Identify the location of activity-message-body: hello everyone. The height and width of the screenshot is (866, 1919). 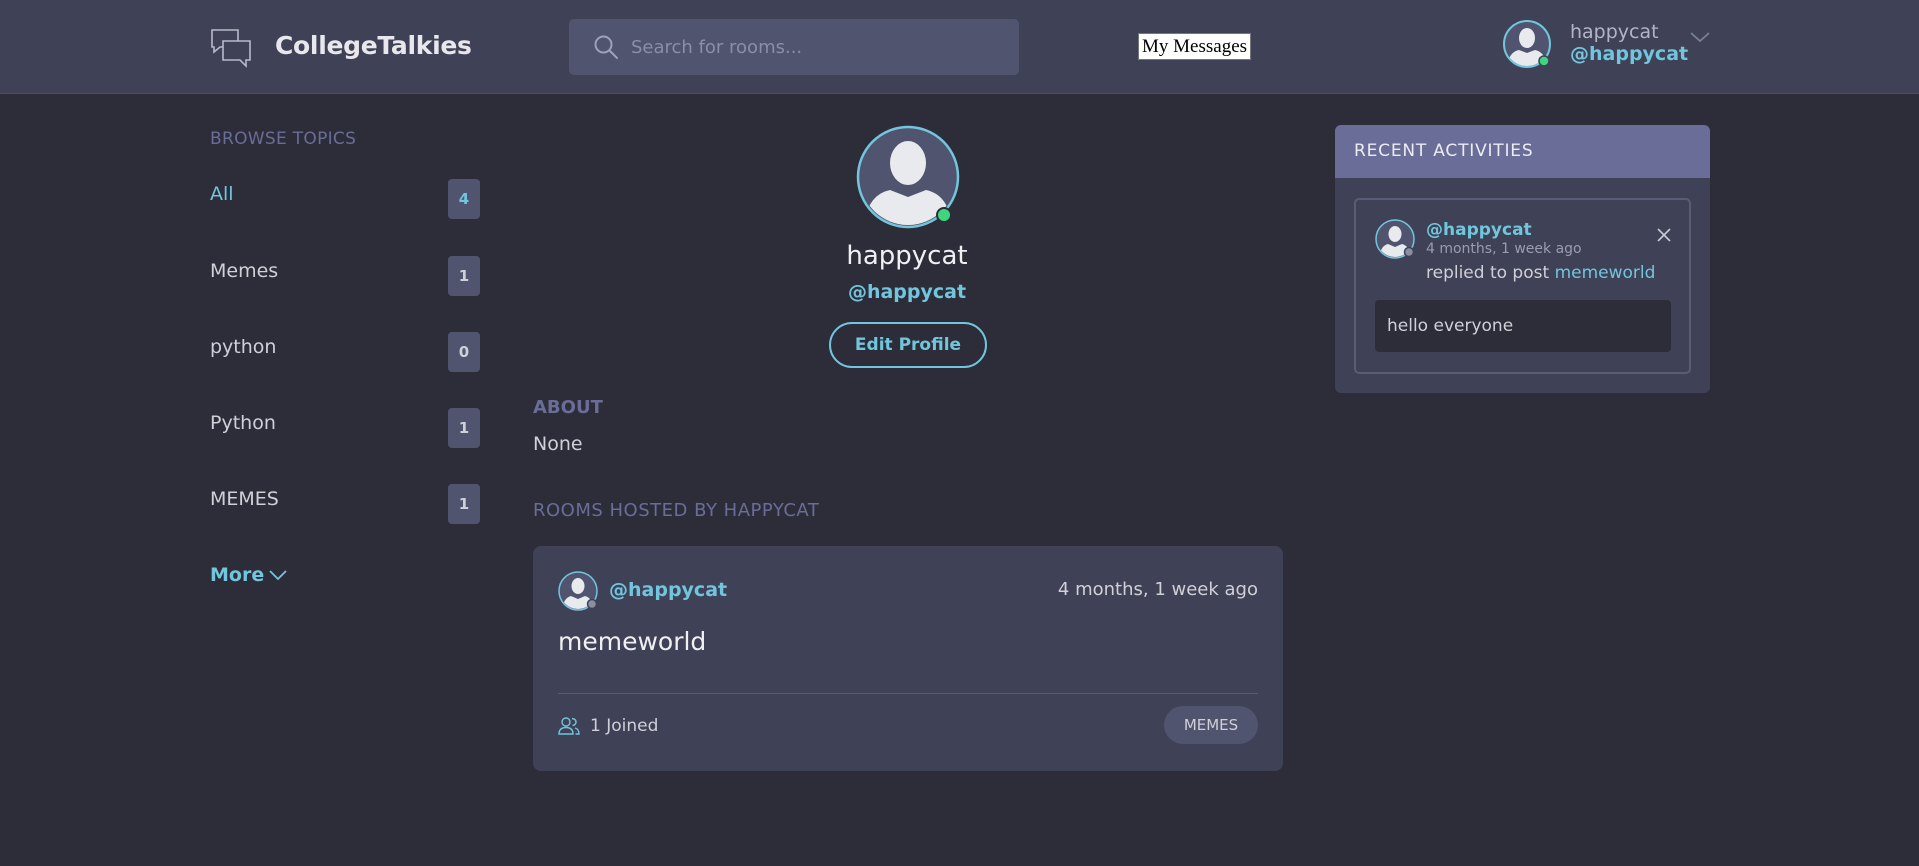
(1523, 326).